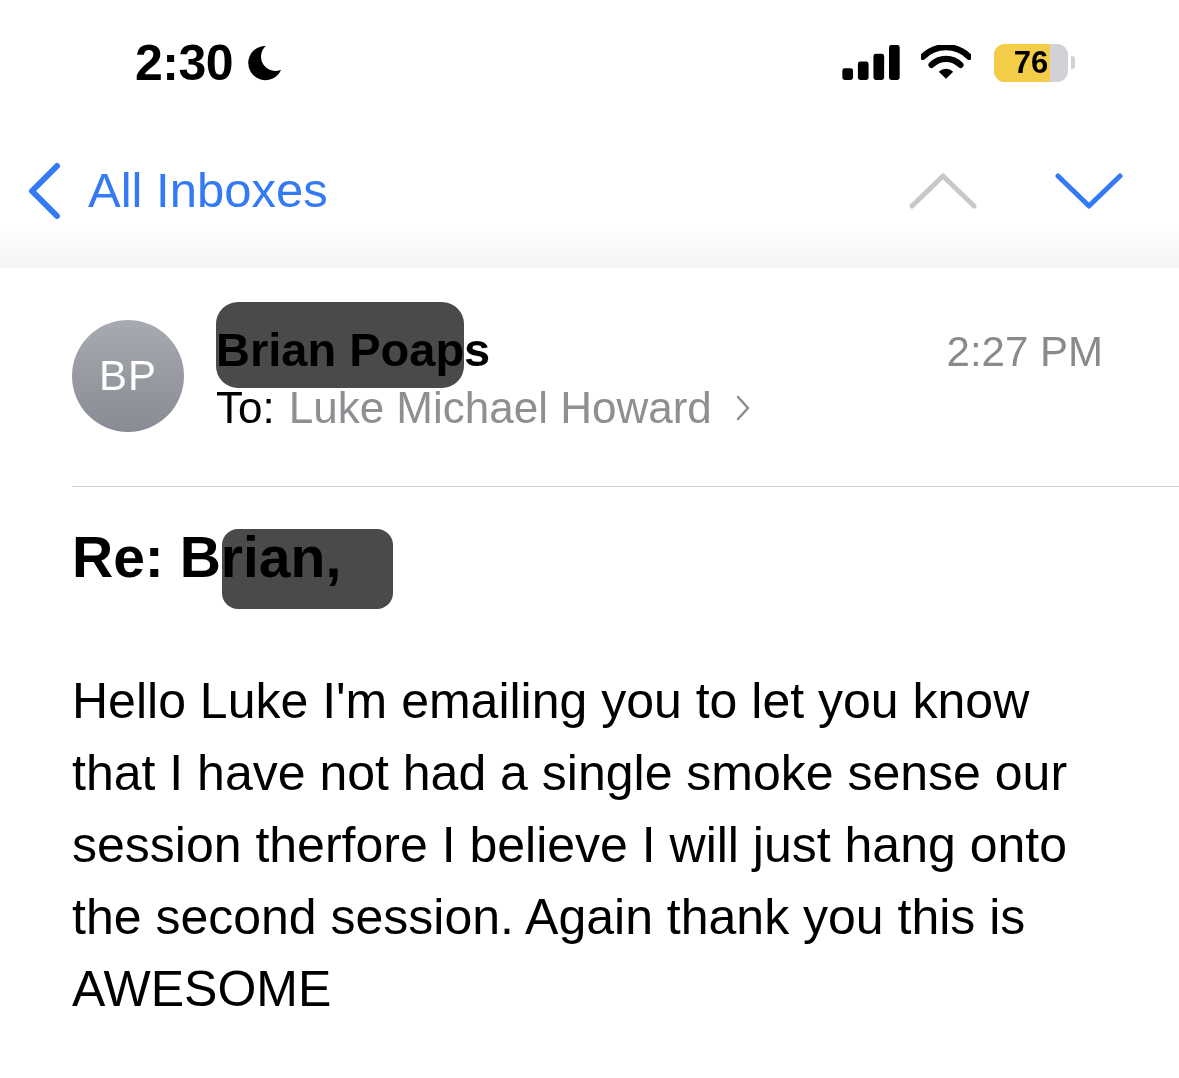 The image size is (1179, 1078). I want to click on chevron-right-icon, so click(742, 408).